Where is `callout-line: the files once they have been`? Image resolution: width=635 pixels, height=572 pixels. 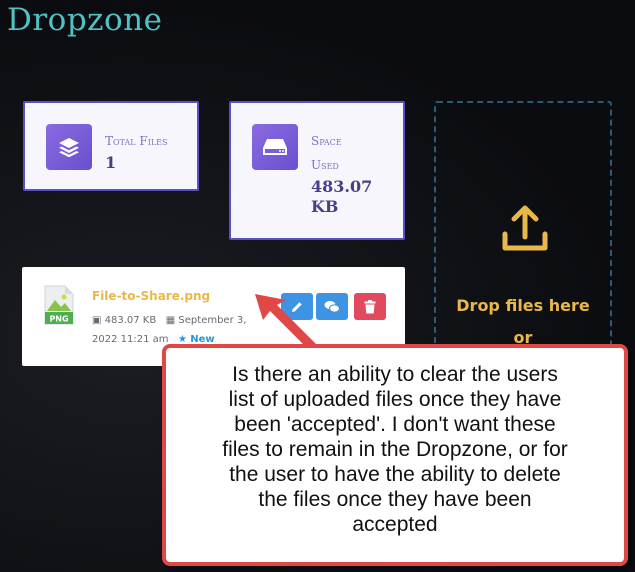
callout-line: the files once they have been is located at coordinates (395, 499).